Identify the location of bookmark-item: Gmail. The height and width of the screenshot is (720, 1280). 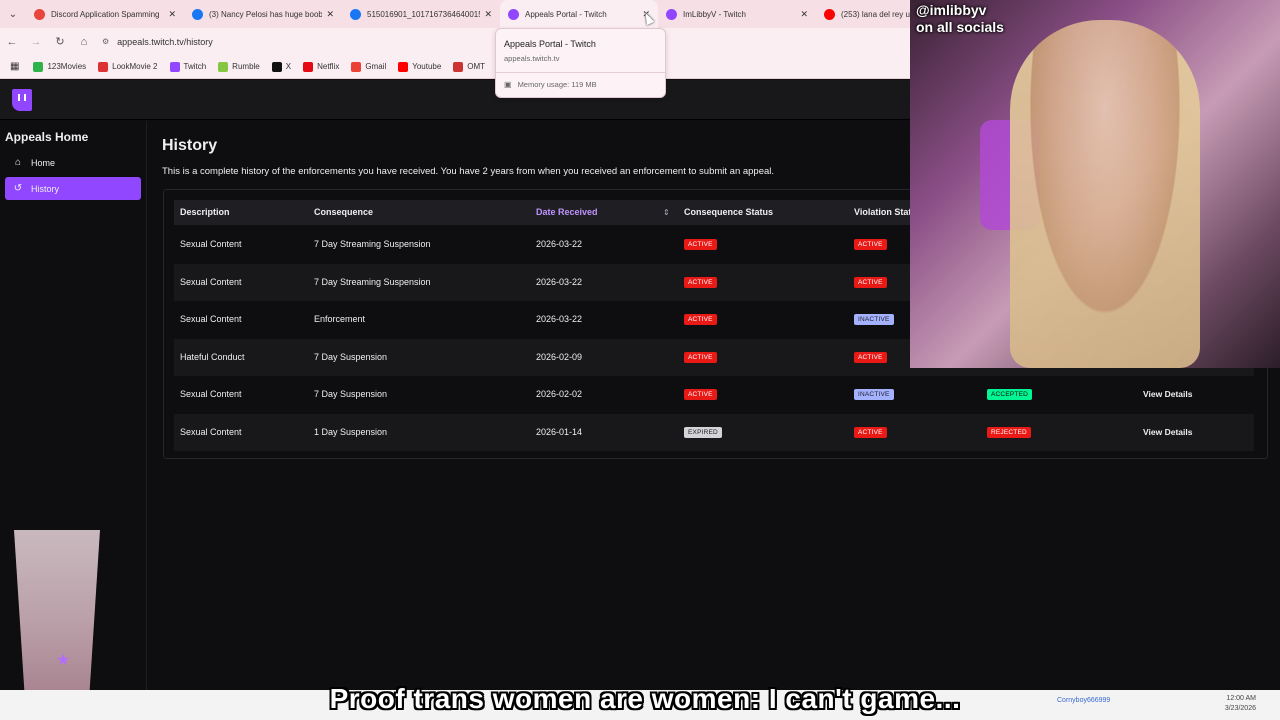
(369, 66).